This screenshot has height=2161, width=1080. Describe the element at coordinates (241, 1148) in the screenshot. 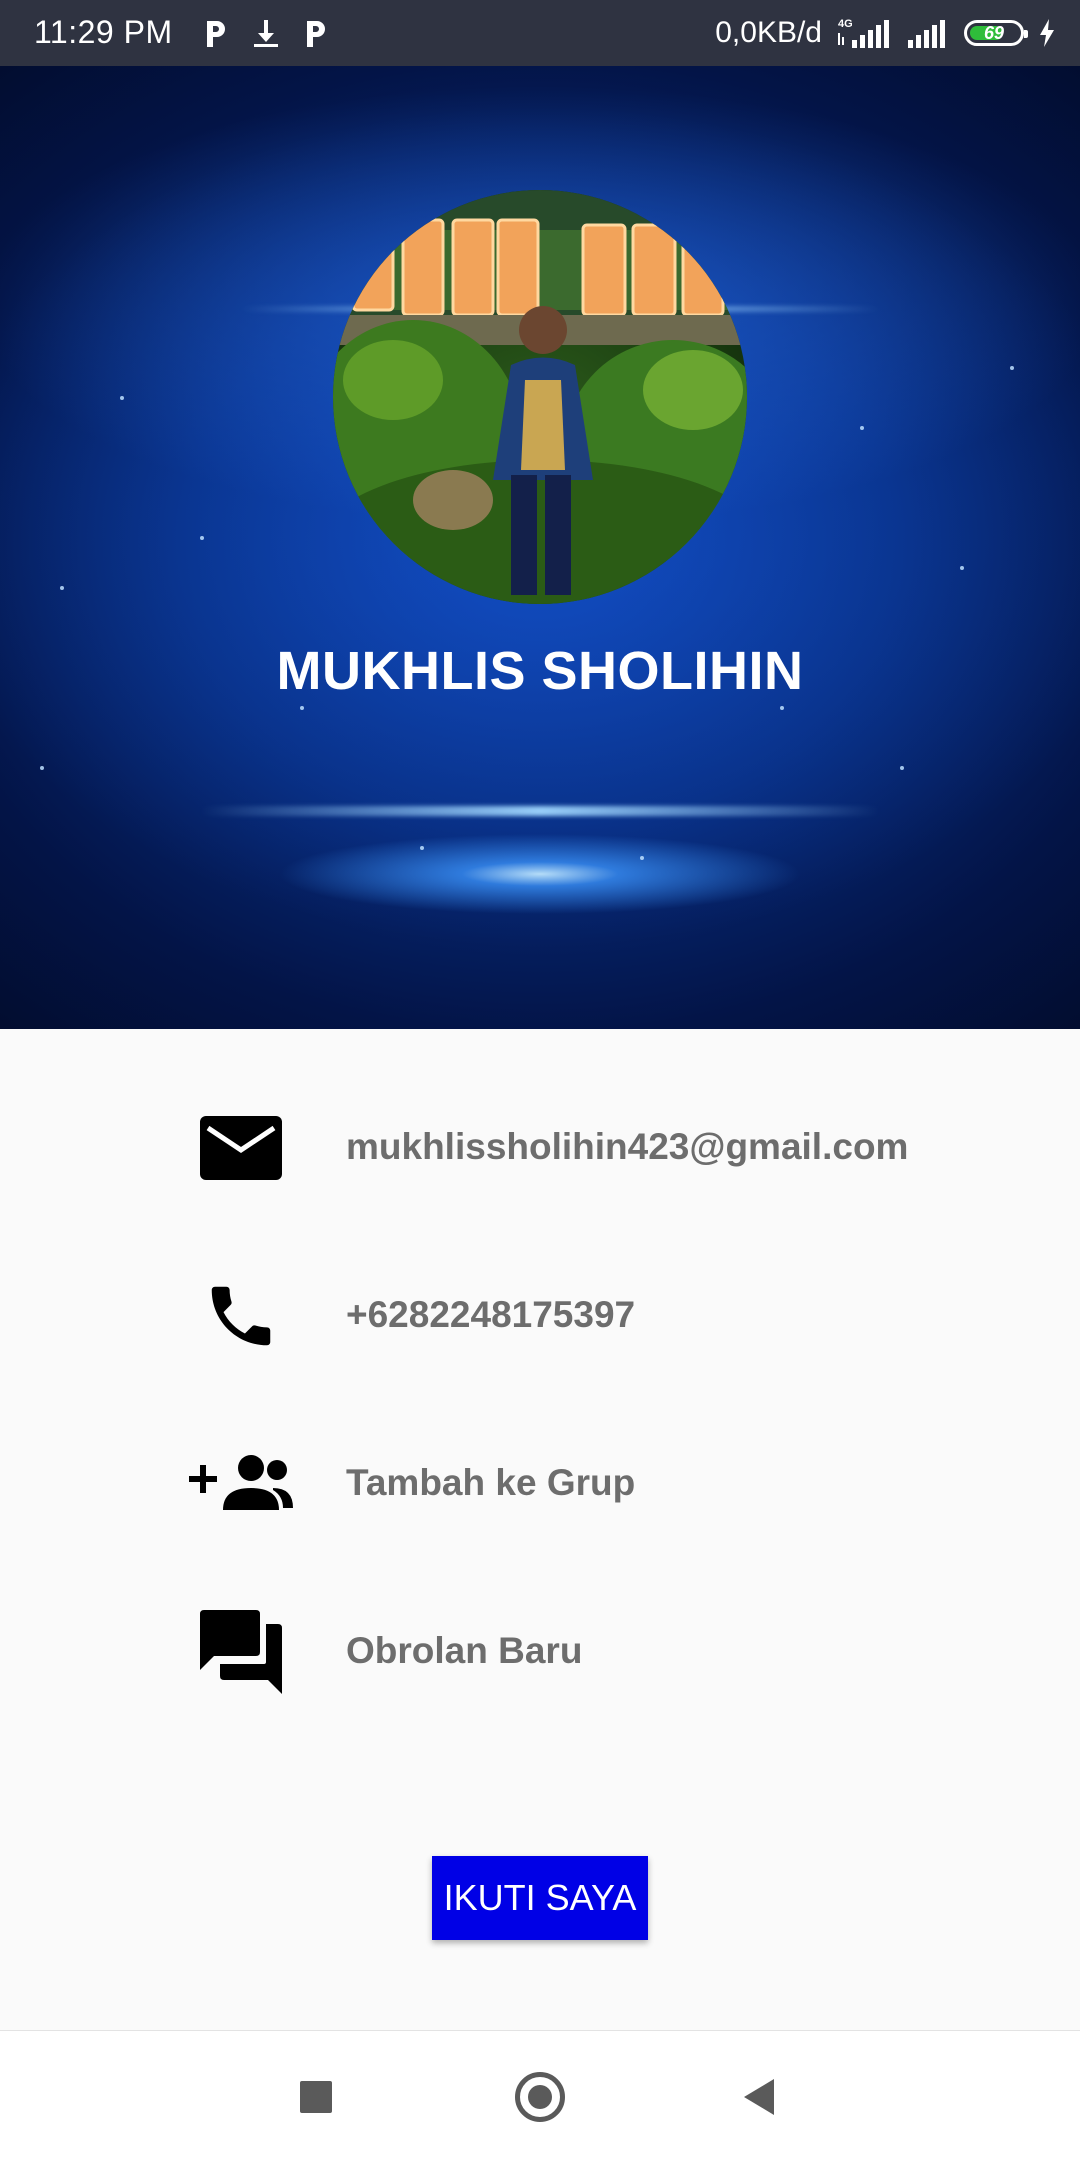

I see `email-icon` at that location.